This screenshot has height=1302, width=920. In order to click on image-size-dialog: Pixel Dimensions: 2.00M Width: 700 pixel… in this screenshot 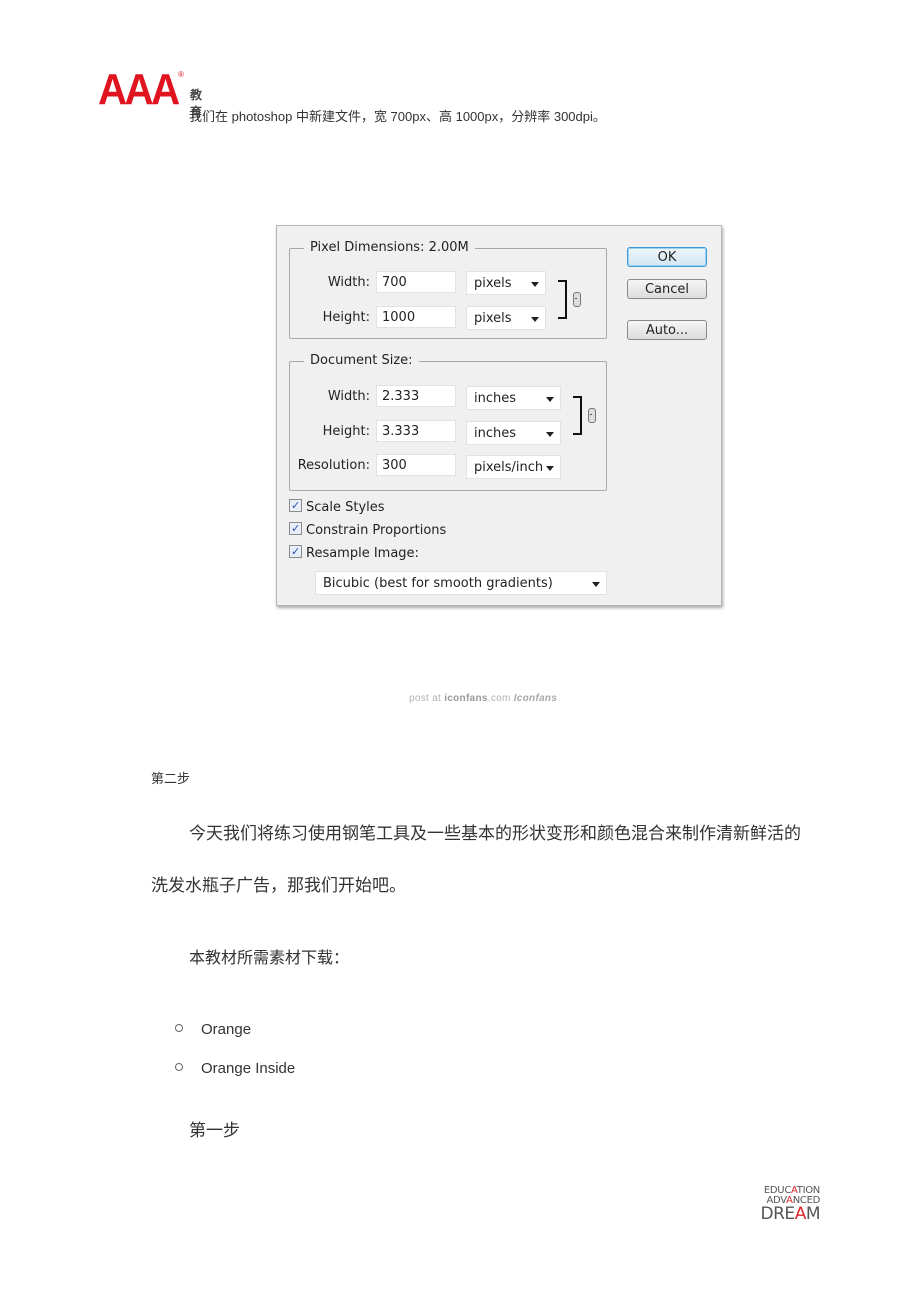, I will do `click(499, 415)`.